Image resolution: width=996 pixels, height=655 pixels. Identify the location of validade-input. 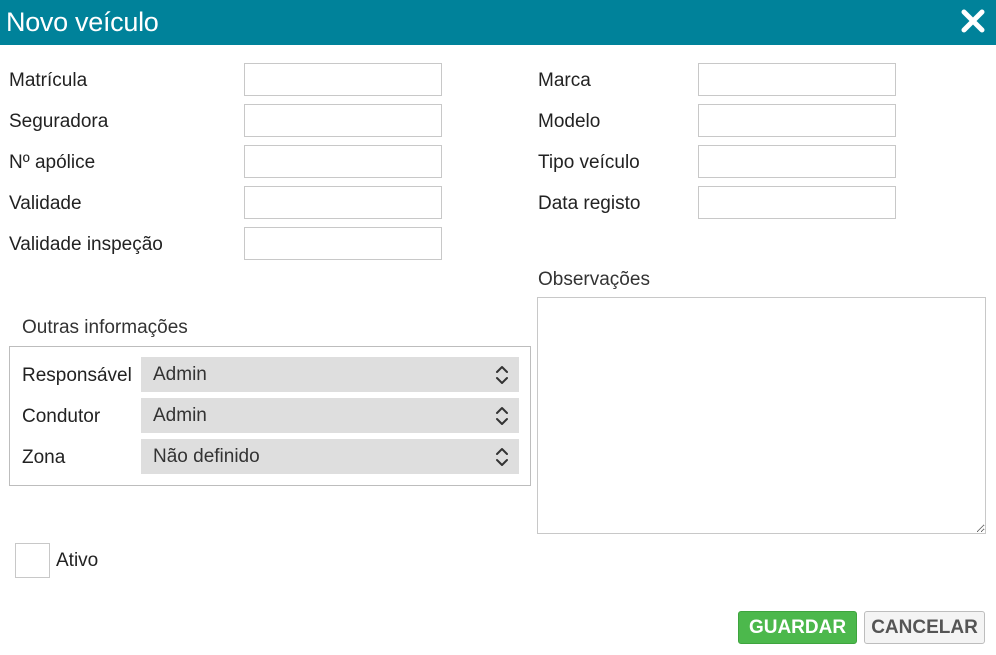
(343, 202).